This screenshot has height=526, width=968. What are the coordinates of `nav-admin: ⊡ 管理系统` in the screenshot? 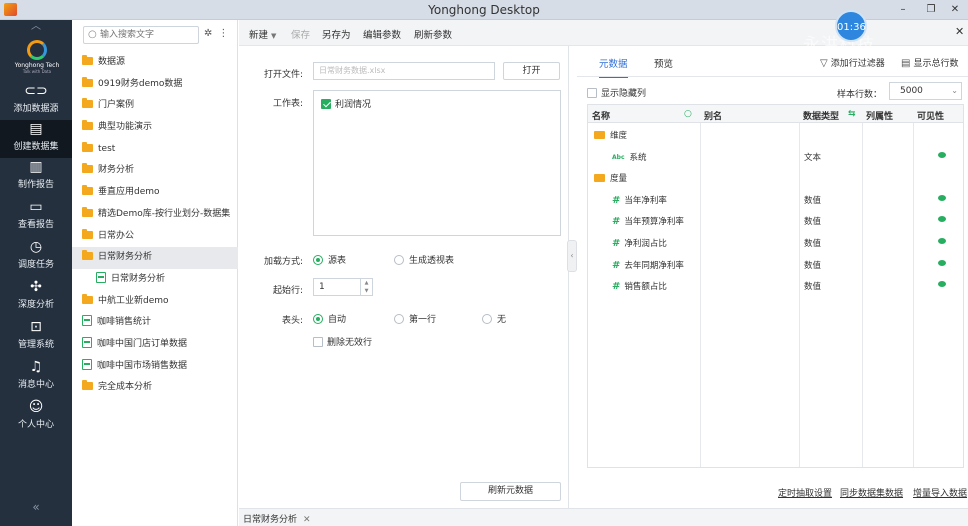 It's located at (36, 337).